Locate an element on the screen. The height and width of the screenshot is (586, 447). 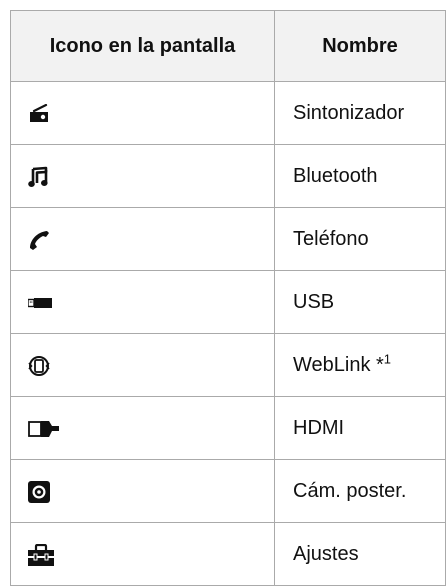
phone-handset-icon is located at coordinates (39, 240).